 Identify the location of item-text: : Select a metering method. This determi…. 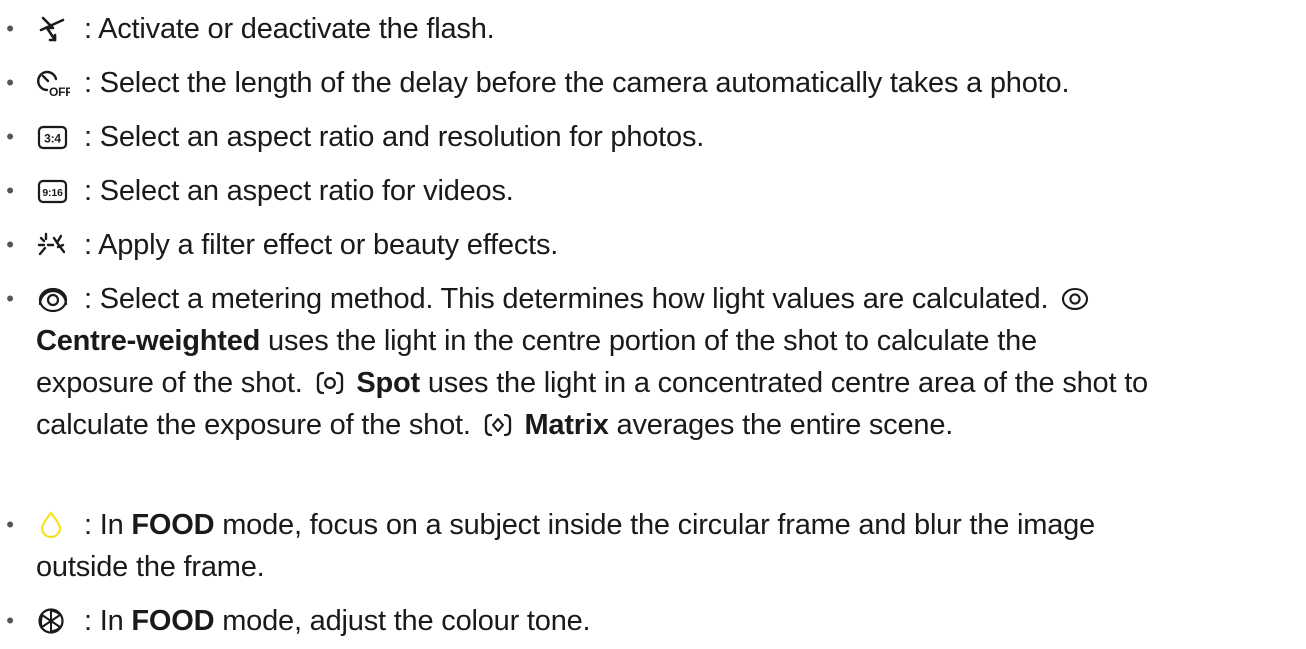
(566, 299).